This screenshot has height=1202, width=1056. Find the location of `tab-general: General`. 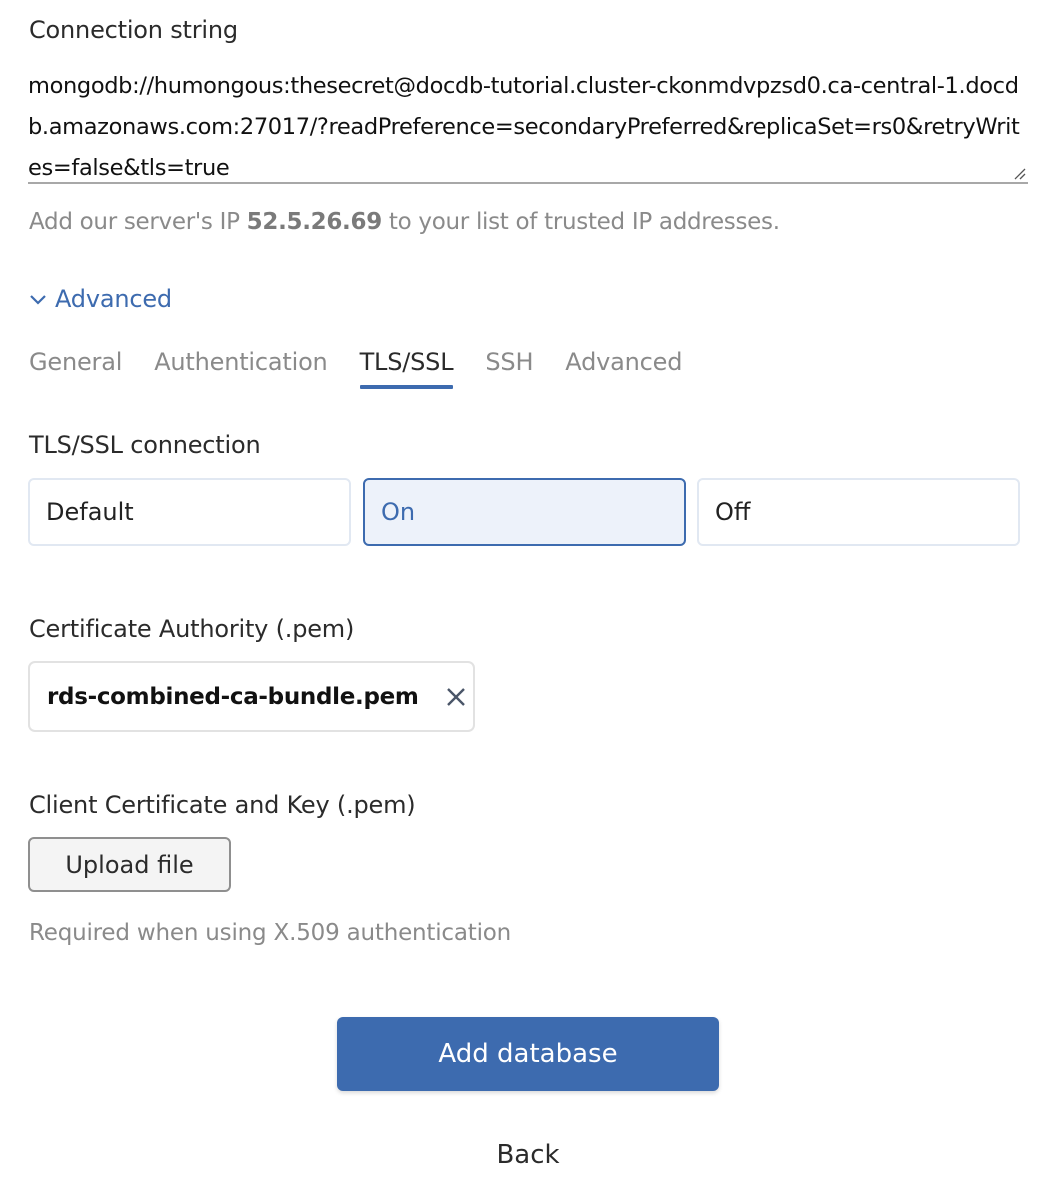

tab-general: General is located at coordinates (75, 367).